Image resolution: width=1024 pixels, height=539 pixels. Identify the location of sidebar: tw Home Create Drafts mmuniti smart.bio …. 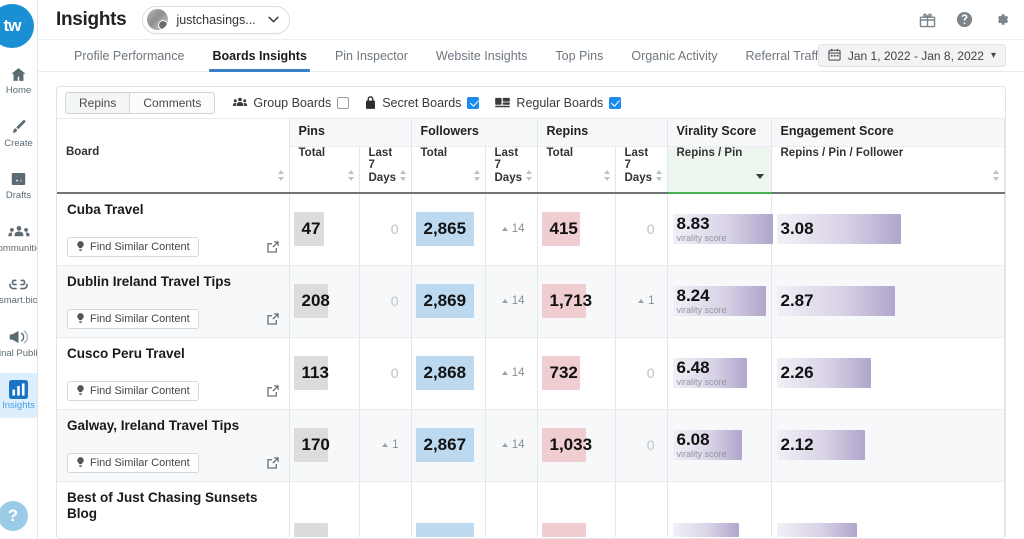
(19, 269).